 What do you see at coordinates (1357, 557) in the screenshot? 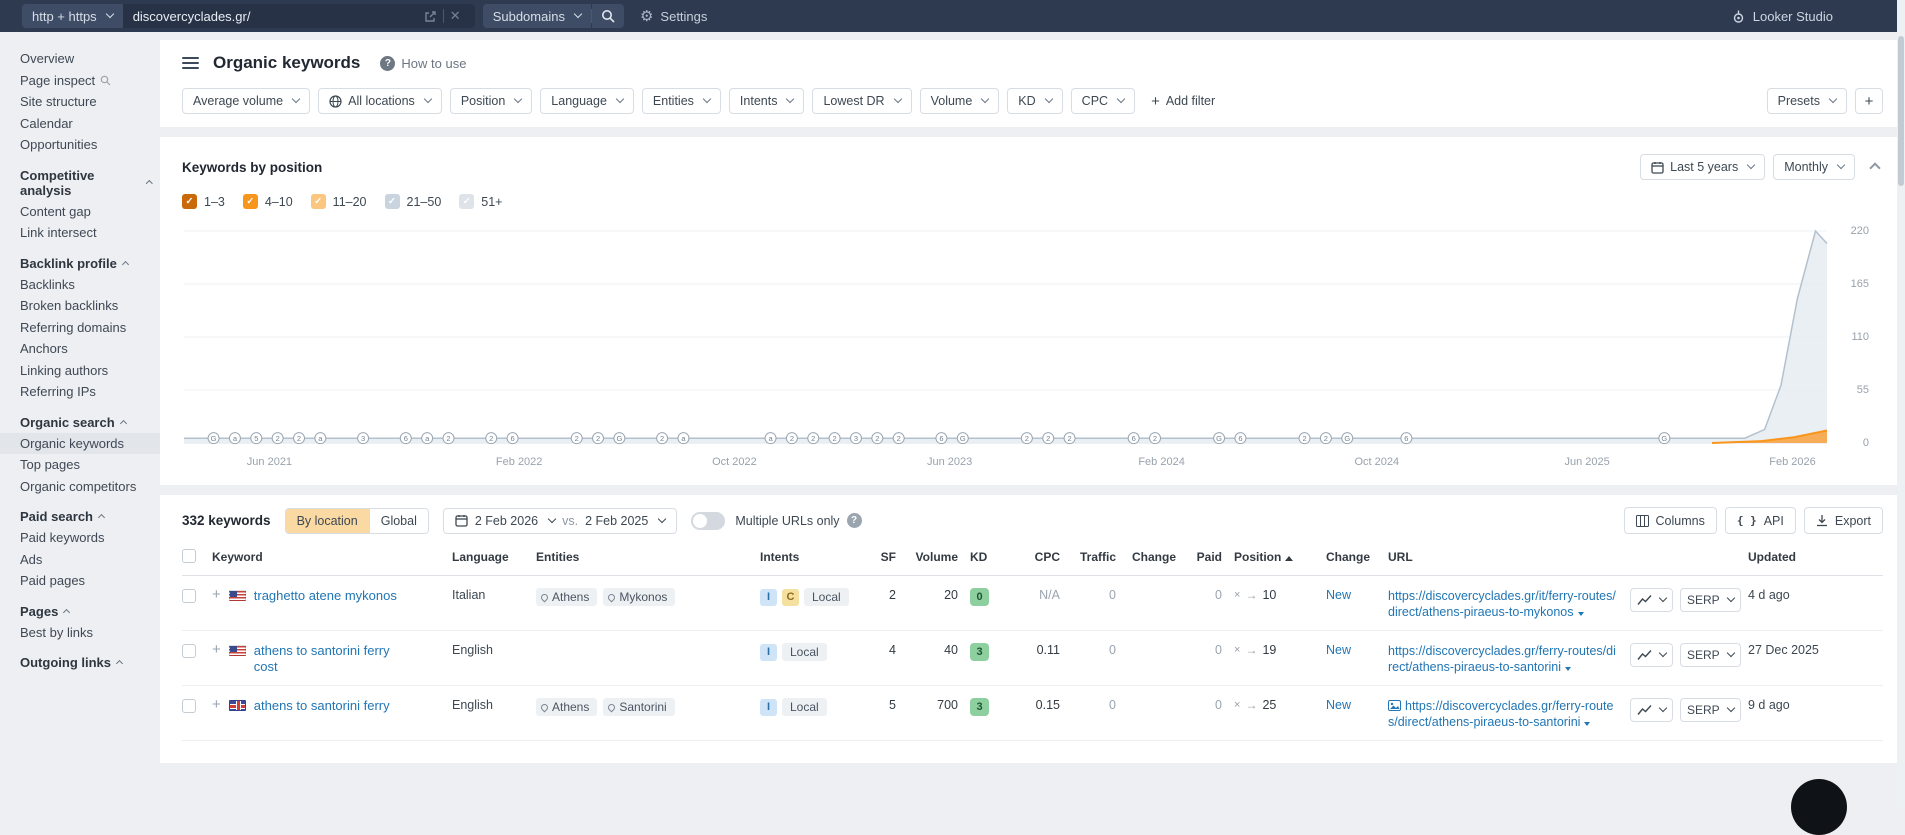
I see `column-header-change-12: Change` at bounding box center [1357, 557].